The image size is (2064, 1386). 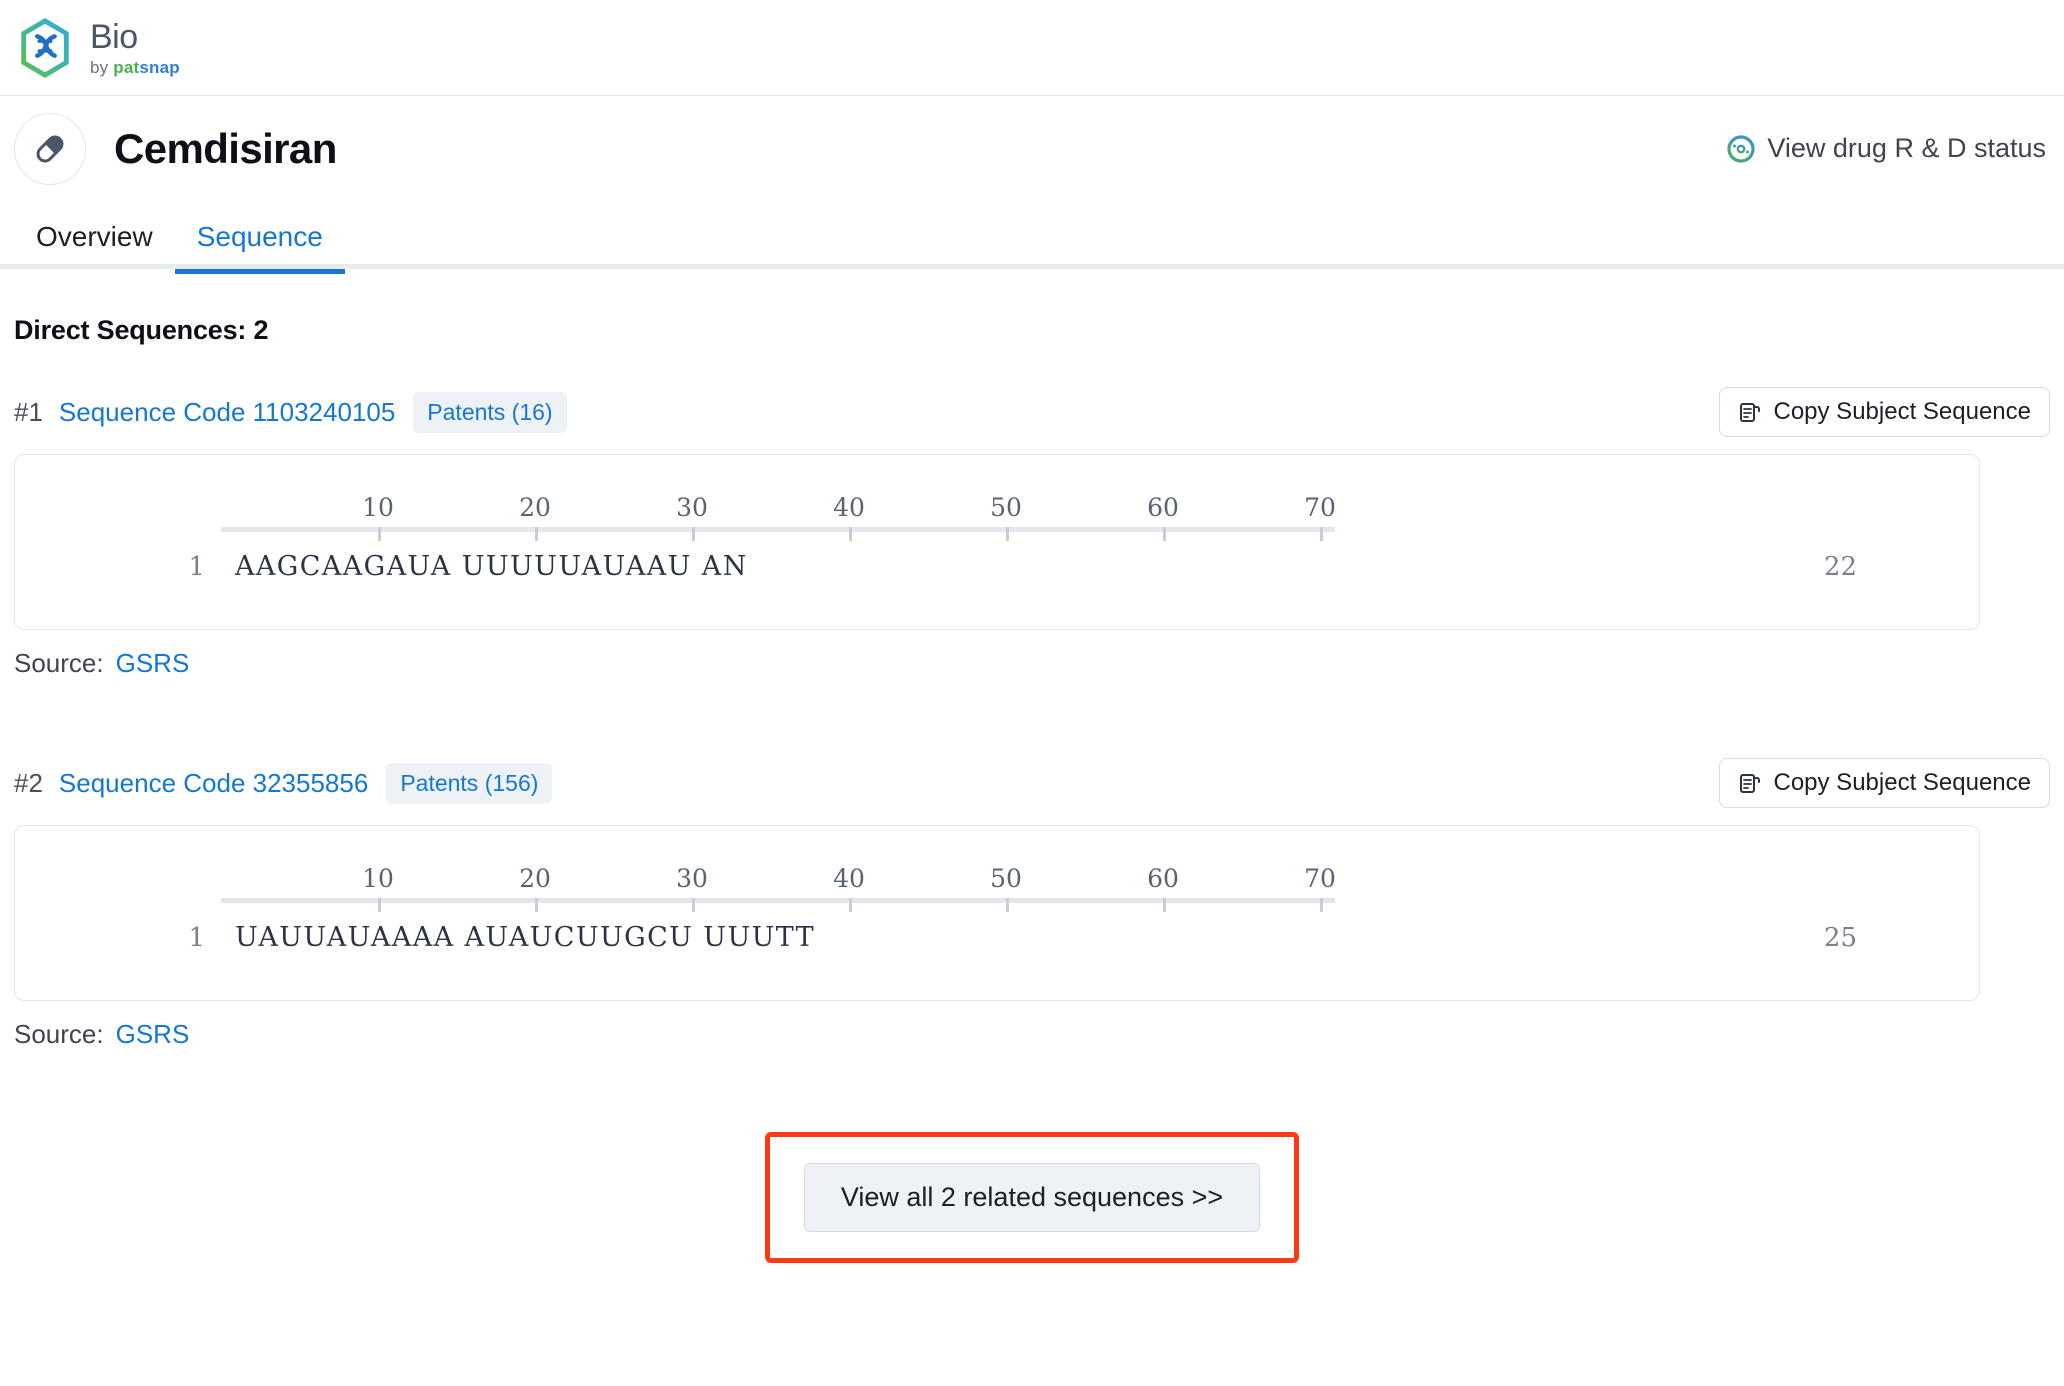 I want to click on patents-chip-2: Patents (156), so click(x=469, y=783).